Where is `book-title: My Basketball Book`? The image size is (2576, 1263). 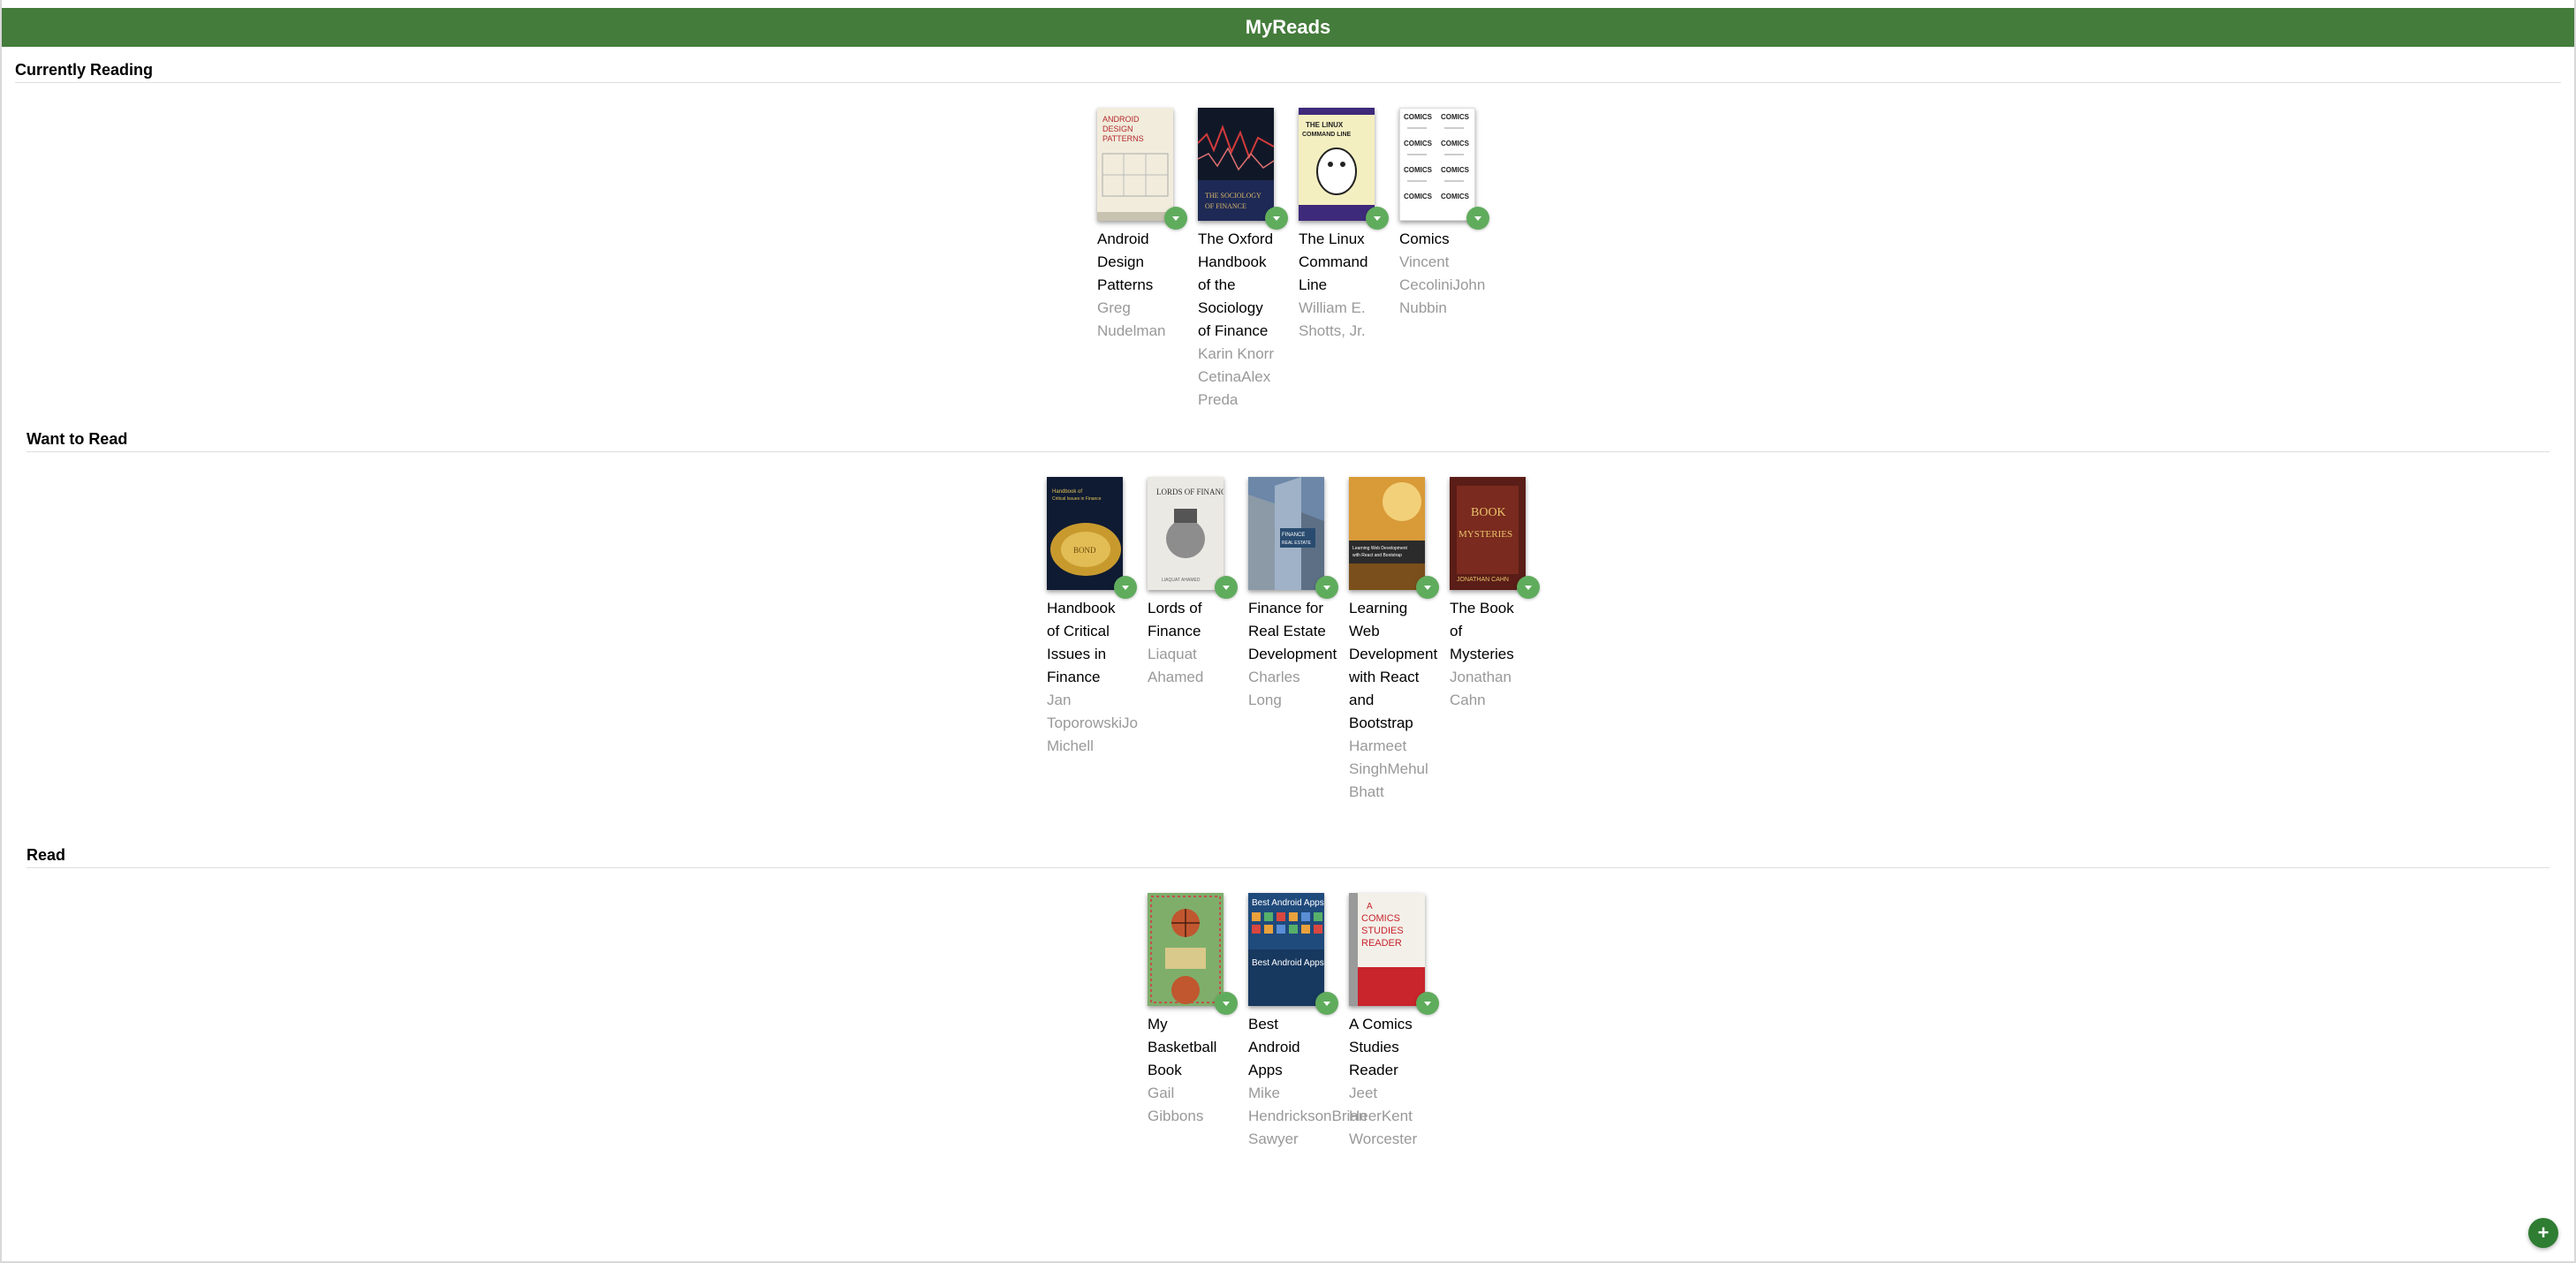
book-title: My Basketball Book is located at coordinates (1182, 1047).